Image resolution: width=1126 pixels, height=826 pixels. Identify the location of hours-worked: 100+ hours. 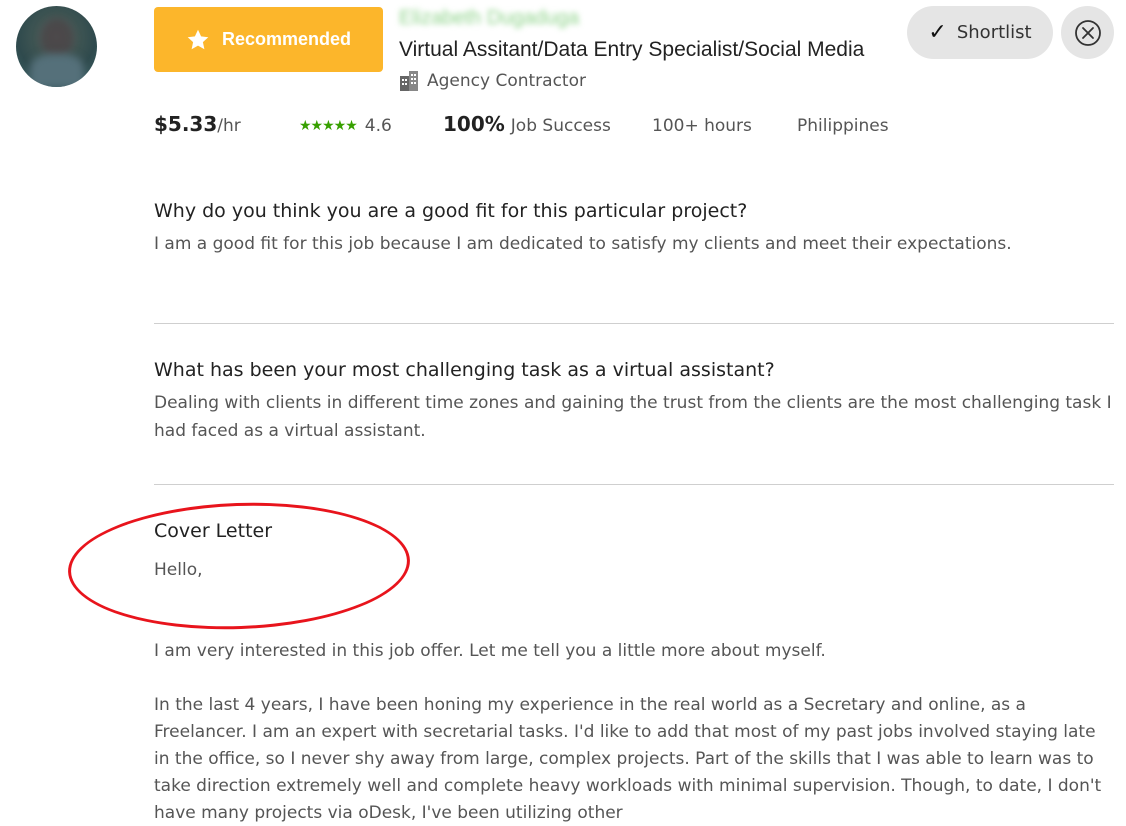
(702, 126).